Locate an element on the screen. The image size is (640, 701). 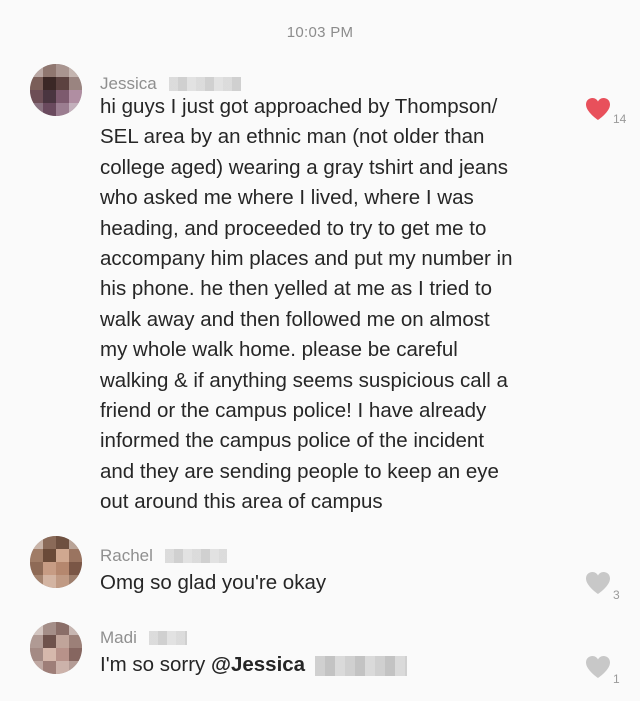
message-text-prefix: I'm so sorry is located at coordinates (155, 664).